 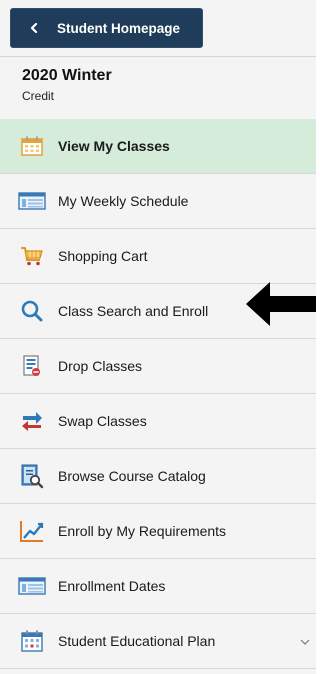 I want to click on swap-icon, so click(x=32, y=421).